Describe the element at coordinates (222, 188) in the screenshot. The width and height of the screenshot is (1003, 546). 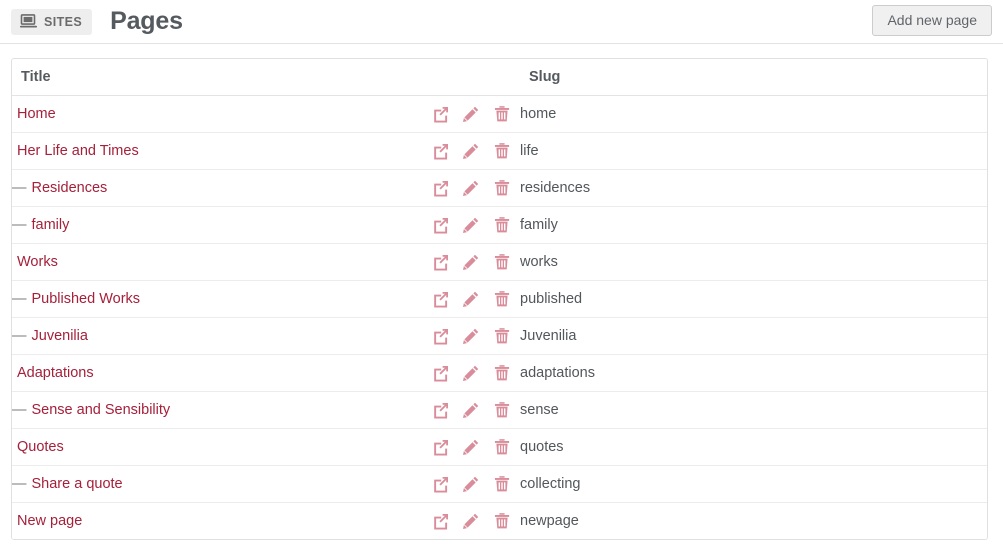
I see `page-title-cell: — Residences` at that location.